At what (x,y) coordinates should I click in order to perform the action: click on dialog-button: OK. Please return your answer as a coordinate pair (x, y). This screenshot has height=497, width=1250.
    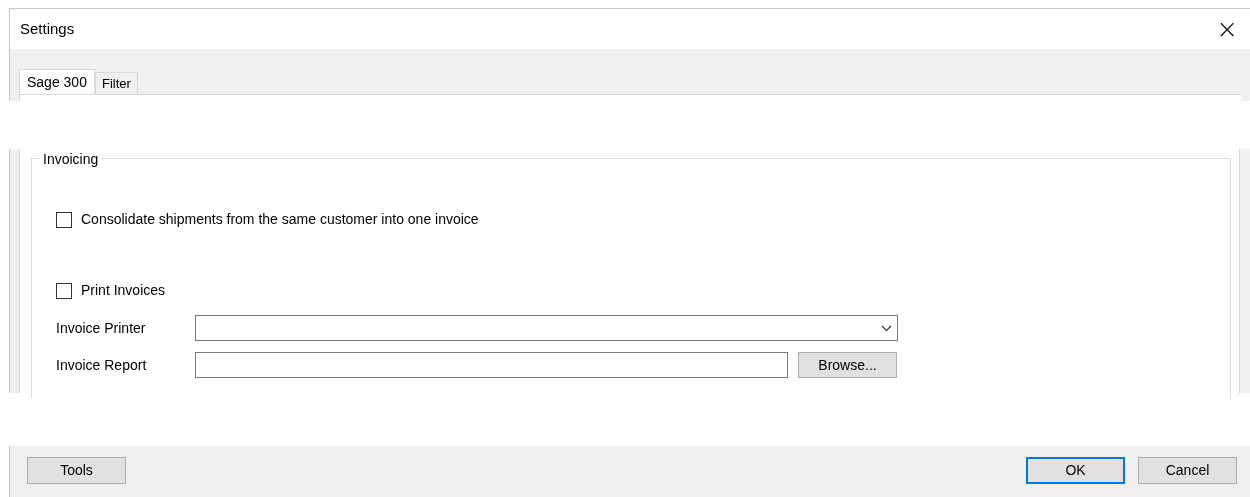
    Looking at the image, I should click on (1075, 470).